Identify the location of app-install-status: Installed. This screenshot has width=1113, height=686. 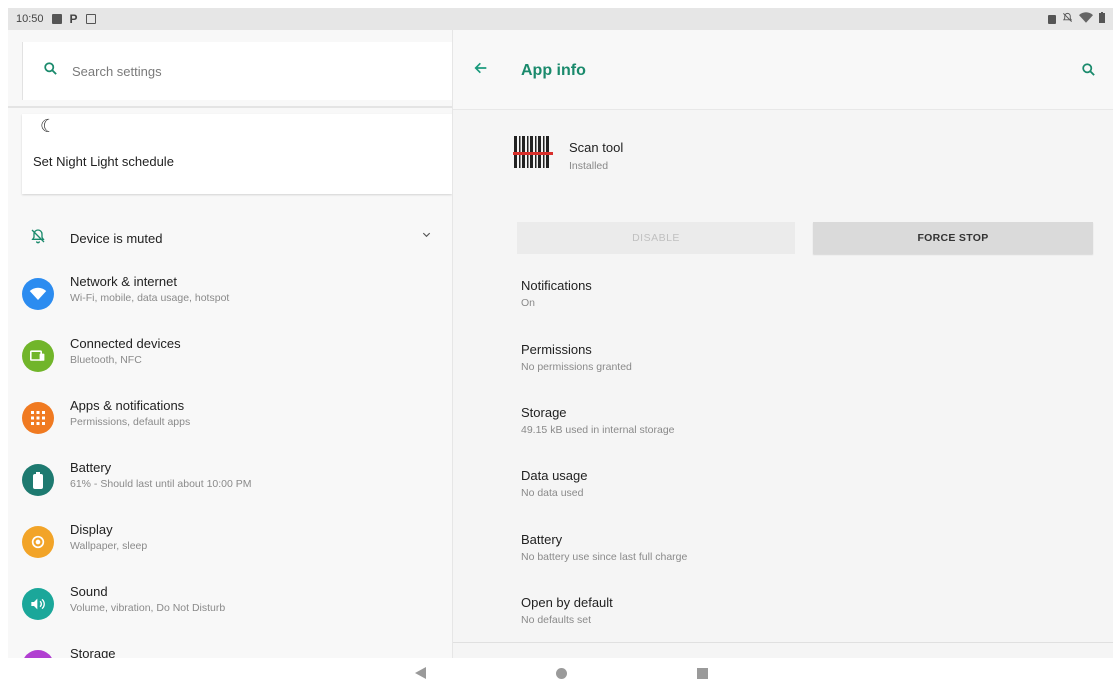
(589, 166).